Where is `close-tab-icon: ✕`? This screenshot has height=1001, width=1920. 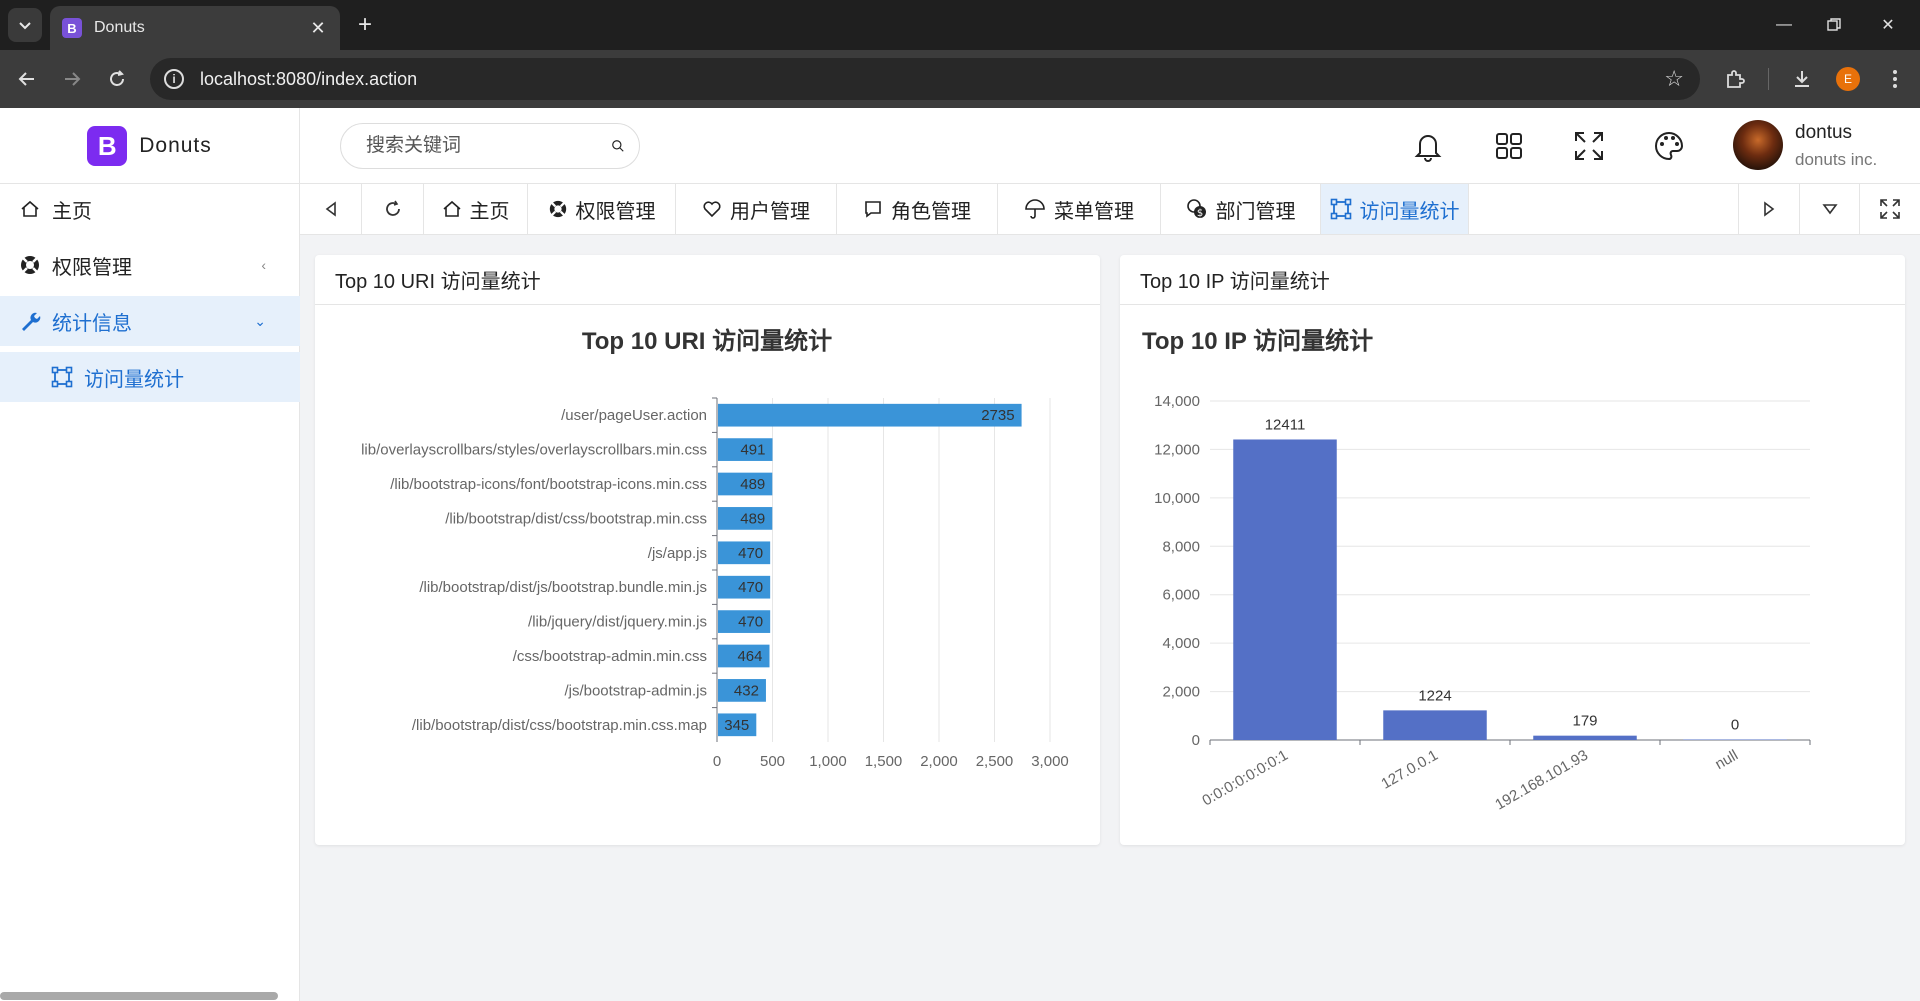
close-tab-icon: ✕ is located at coordinates (318, 28).